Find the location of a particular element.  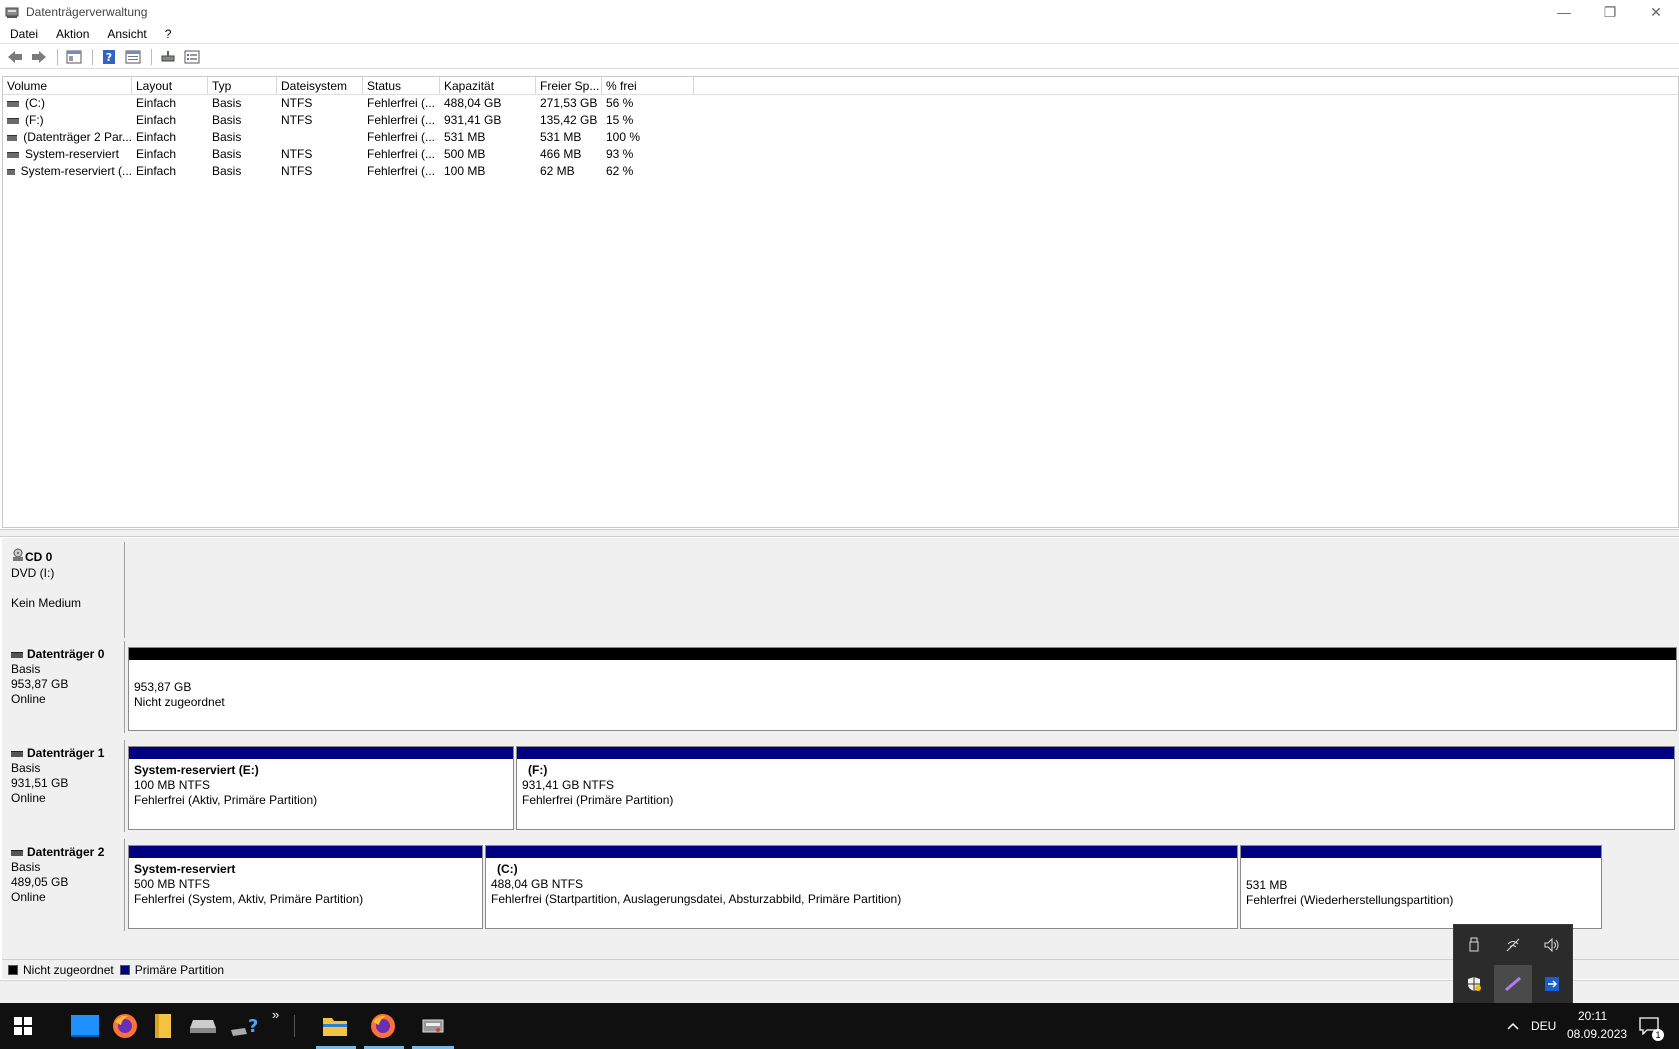

back-icon is located at coordinates (15, 57).